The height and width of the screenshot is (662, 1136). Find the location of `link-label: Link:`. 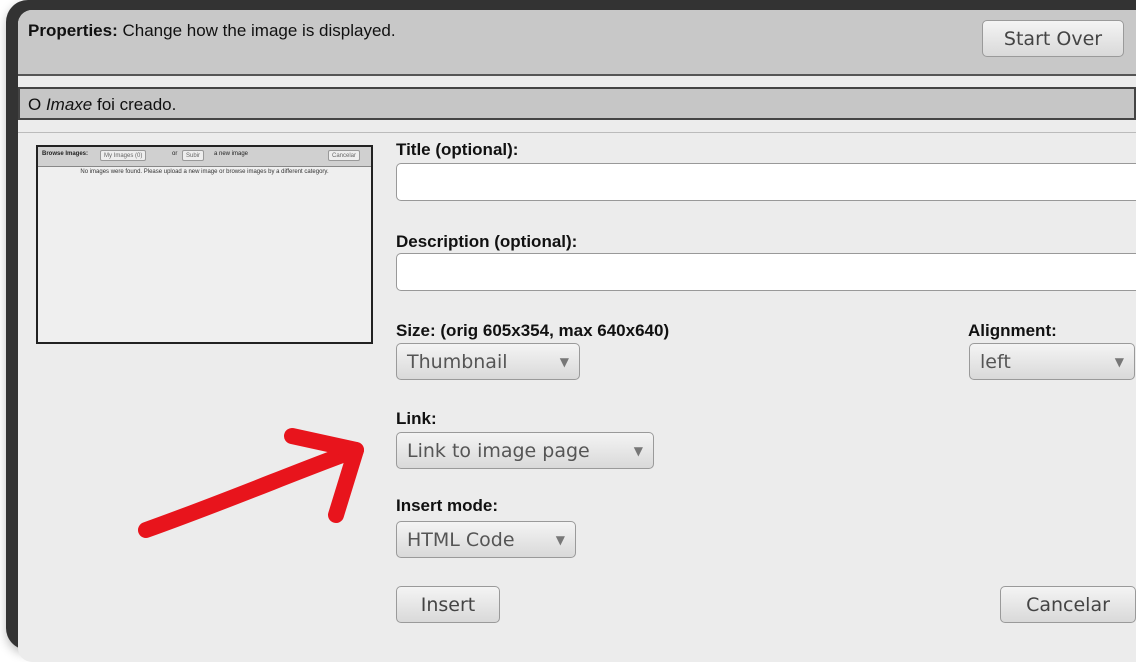

link-label: Link: is located at coordinates (416, 418).